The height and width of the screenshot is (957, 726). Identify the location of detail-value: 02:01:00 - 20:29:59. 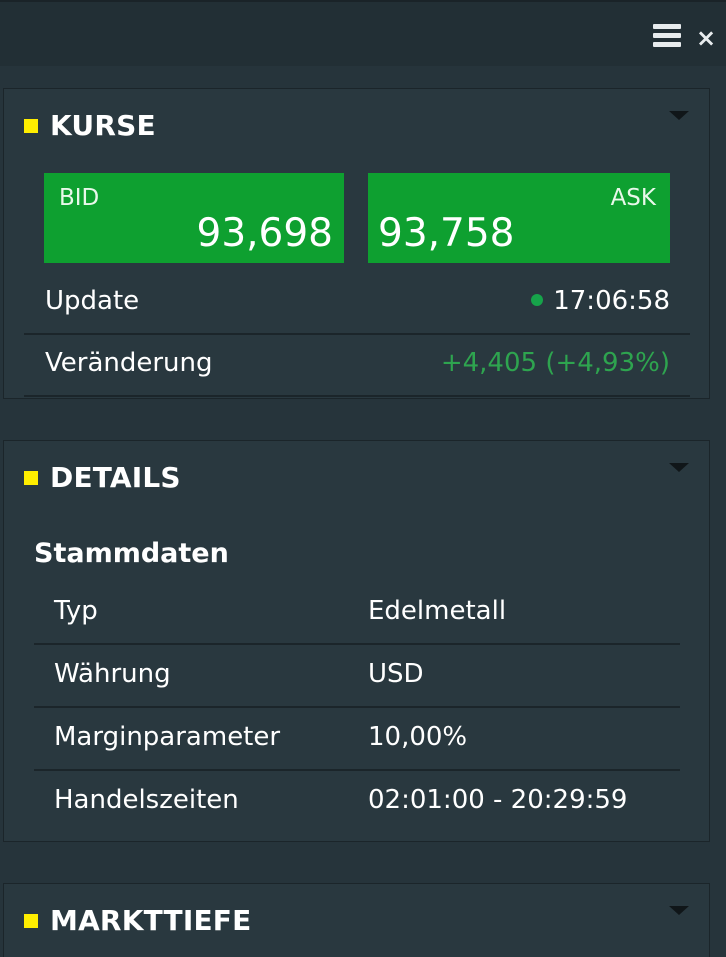
(498, 800).